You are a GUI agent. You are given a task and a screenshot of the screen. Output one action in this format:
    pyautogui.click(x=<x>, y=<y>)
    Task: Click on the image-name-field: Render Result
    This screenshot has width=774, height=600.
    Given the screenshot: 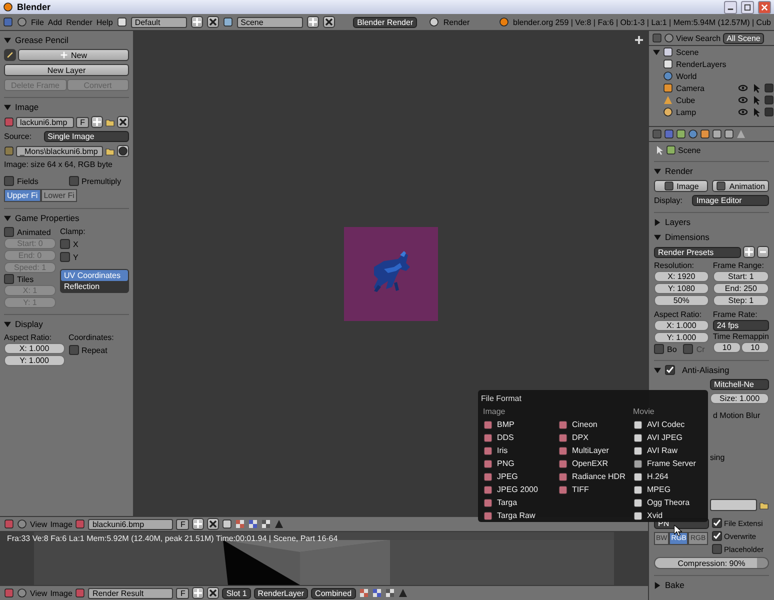 What is the action you would take?
    pyautogui.click(x=131, y=593)
    